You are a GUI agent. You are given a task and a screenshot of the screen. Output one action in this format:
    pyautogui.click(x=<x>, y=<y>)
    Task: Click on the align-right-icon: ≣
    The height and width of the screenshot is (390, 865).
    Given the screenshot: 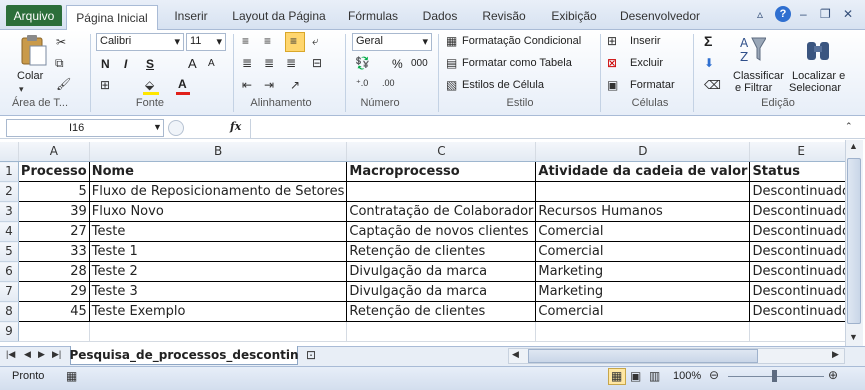 What is the action you would take?
    pyautogui.click(x=291, y=63)
    